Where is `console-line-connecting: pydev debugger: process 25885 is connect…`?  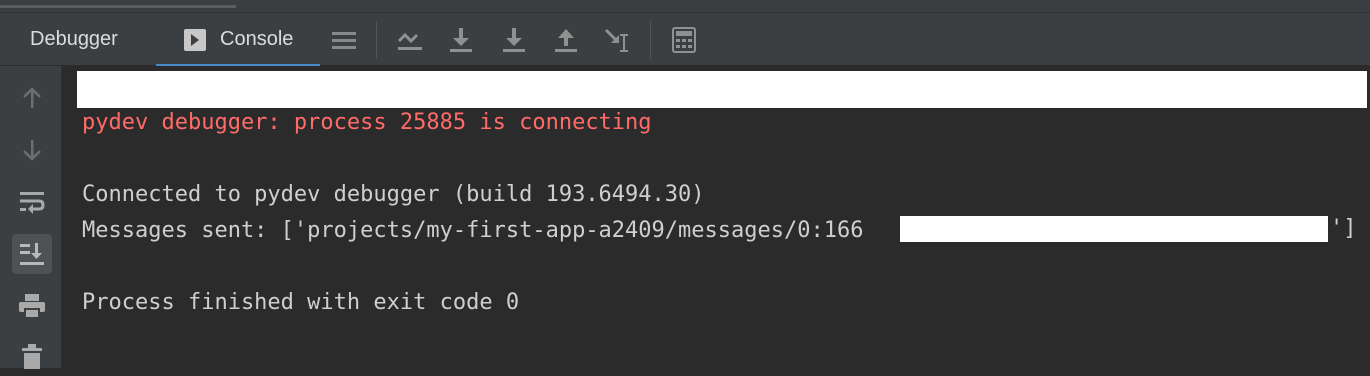
console-line-connecting: pydev debugger: process 25885 is connect… is located at coordinates (367, 122).